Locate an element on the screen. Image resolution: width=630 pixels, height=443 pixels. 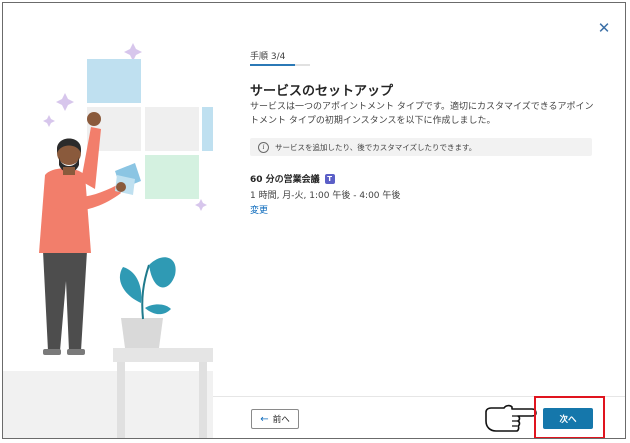
next-button: 次へ is located at coordinates (568, 418).